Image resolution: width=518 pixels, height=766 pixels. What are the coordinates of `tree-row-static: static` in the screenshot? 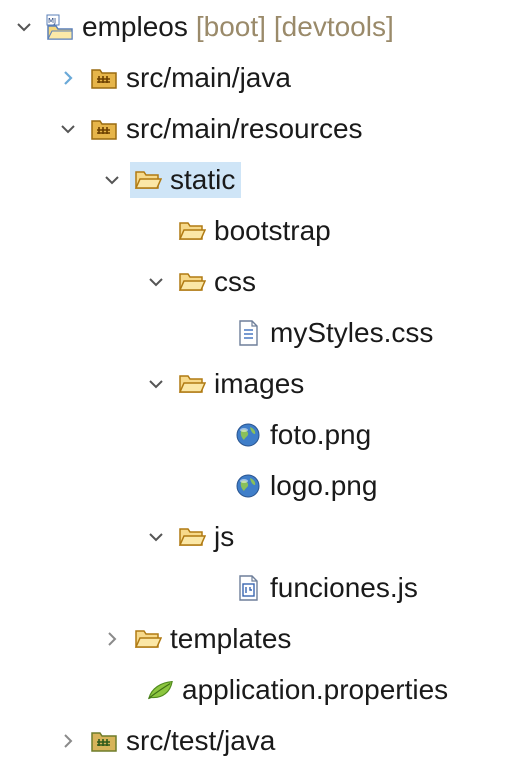 It's located at (172, 180).